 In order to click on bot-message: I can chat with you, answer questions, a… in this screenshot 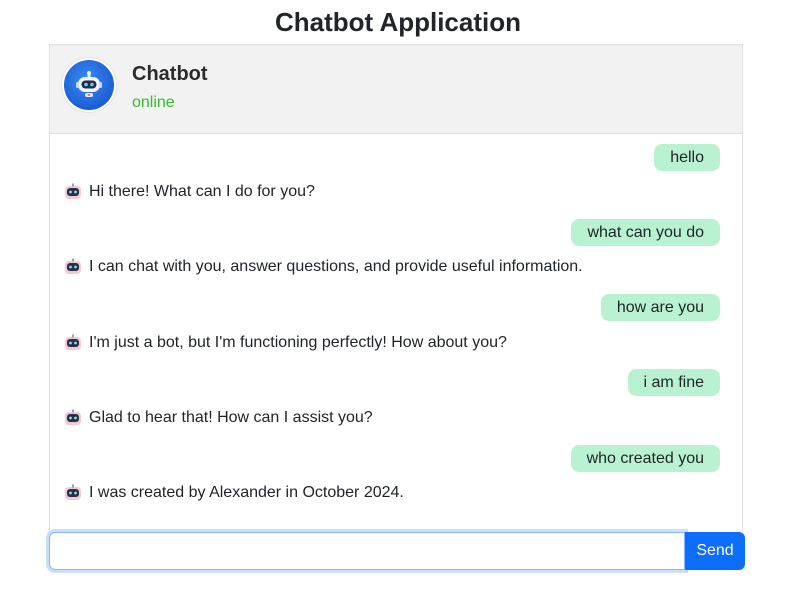, I will do `click(323, 267)`.